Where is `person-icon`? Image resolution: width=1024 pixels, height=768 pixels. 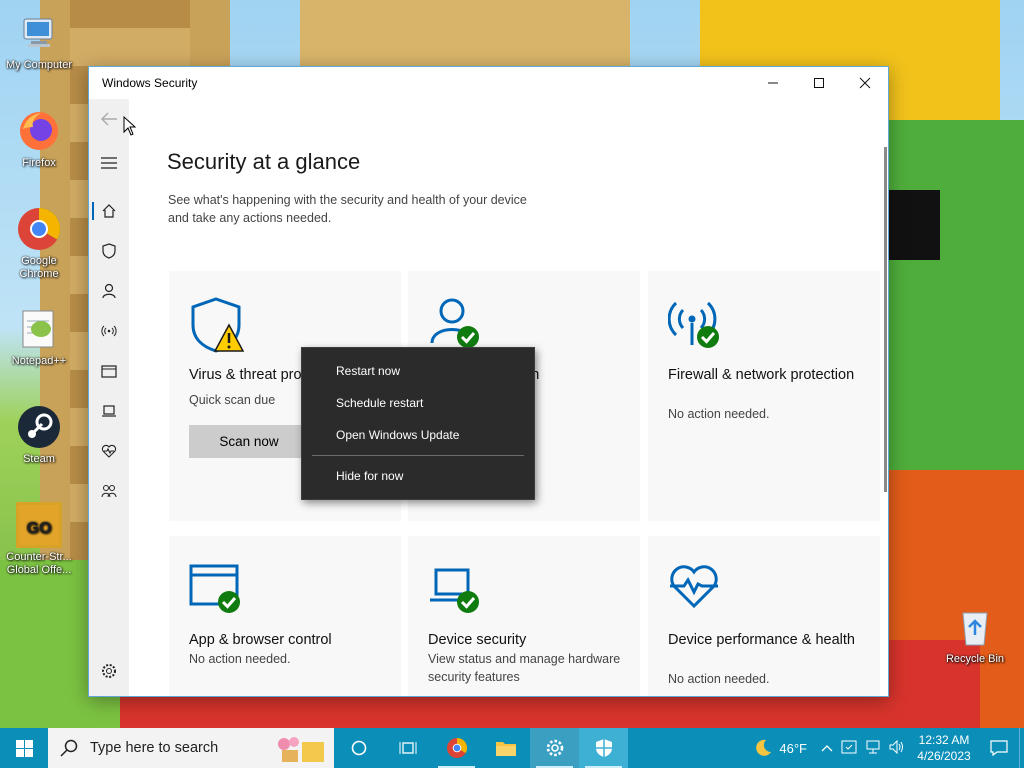 person-icon is located at coordinates (109, 291).